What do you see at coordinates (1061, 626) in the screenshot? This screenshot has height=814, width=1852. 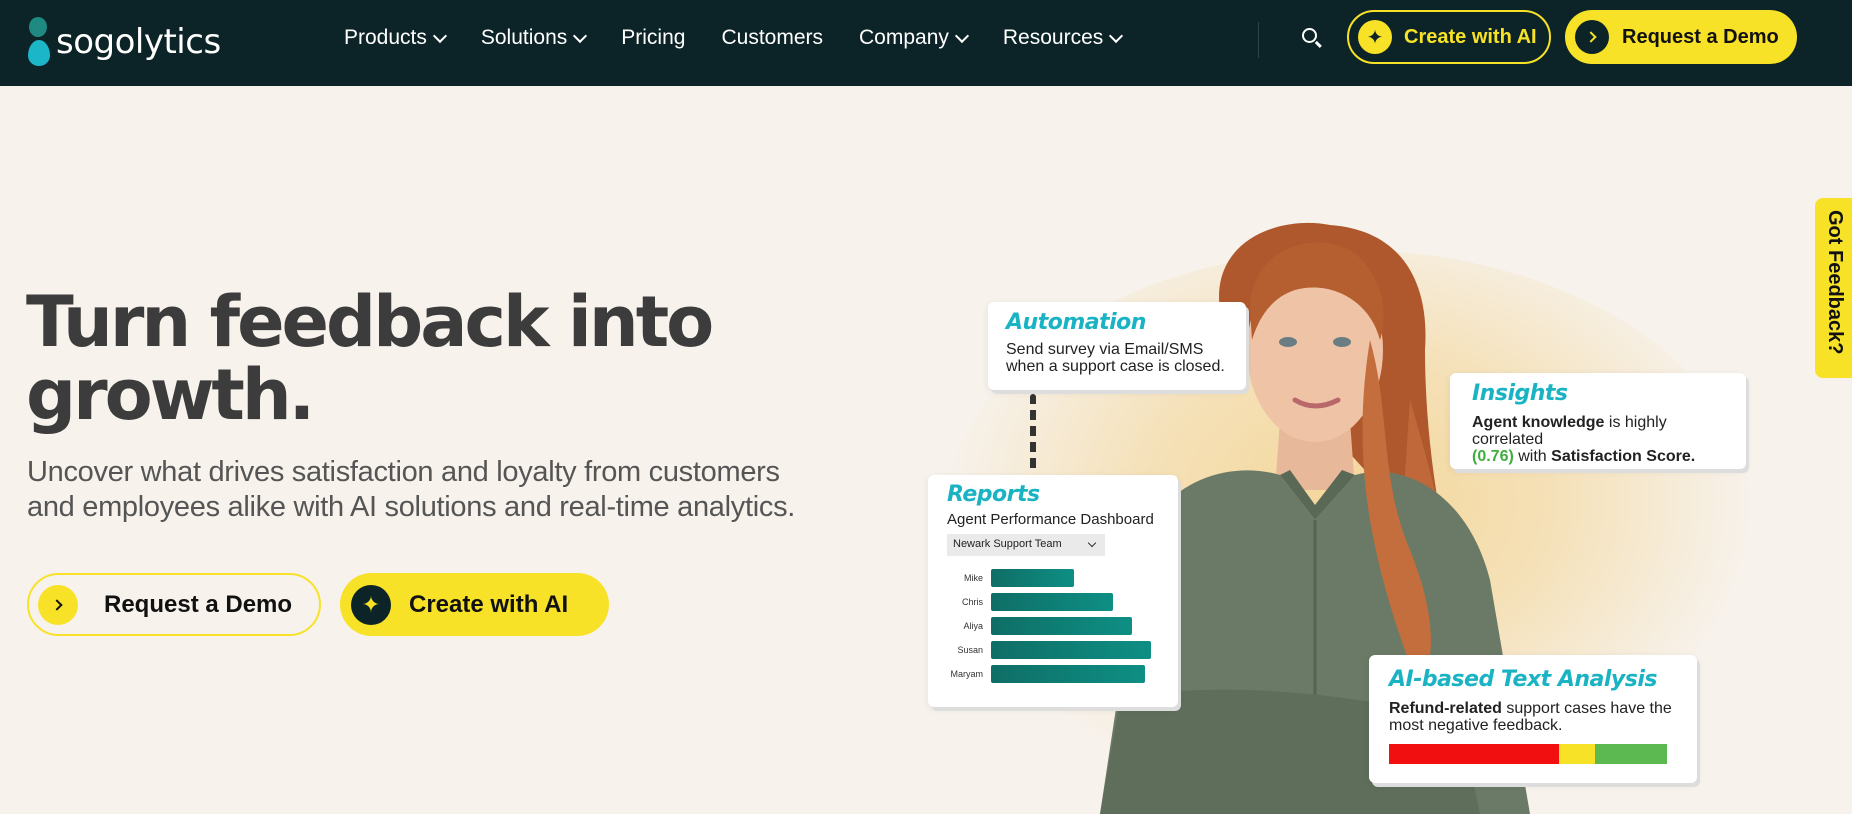 I see `bar-aliya` at bounding box center [1061, 626].